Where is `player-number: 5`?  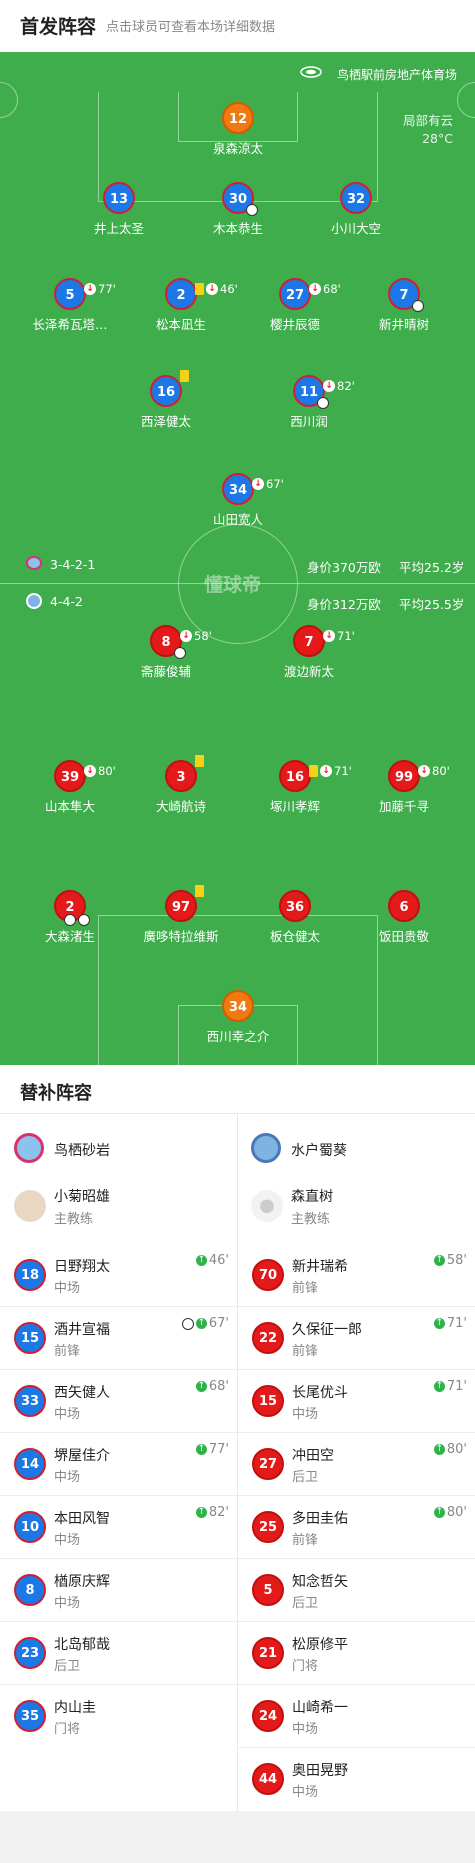
player-number: 5 is located at coordinates (268, 1590).